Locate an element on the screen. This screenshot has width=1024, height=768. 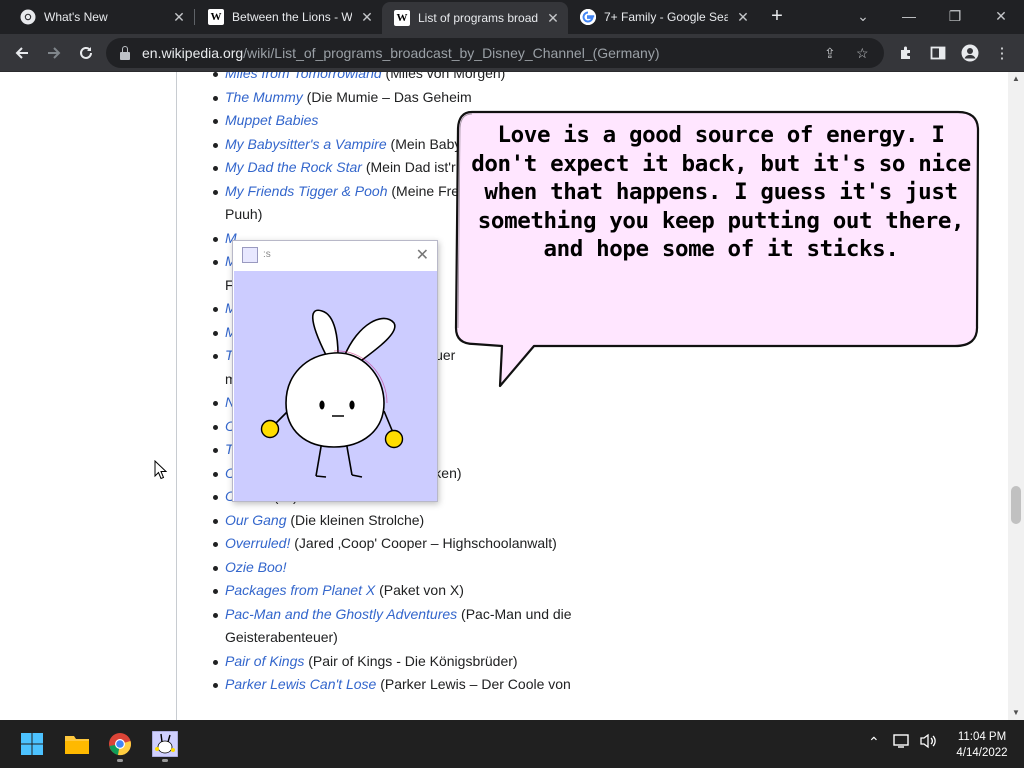
pet-running-indicator is located at coordinates (165, 760).